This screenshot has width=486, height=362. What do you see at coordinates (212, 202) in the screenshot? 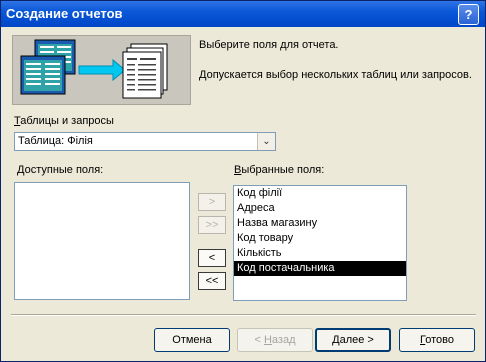
I see `add-field-button: >` at bounding box center [212, 202].